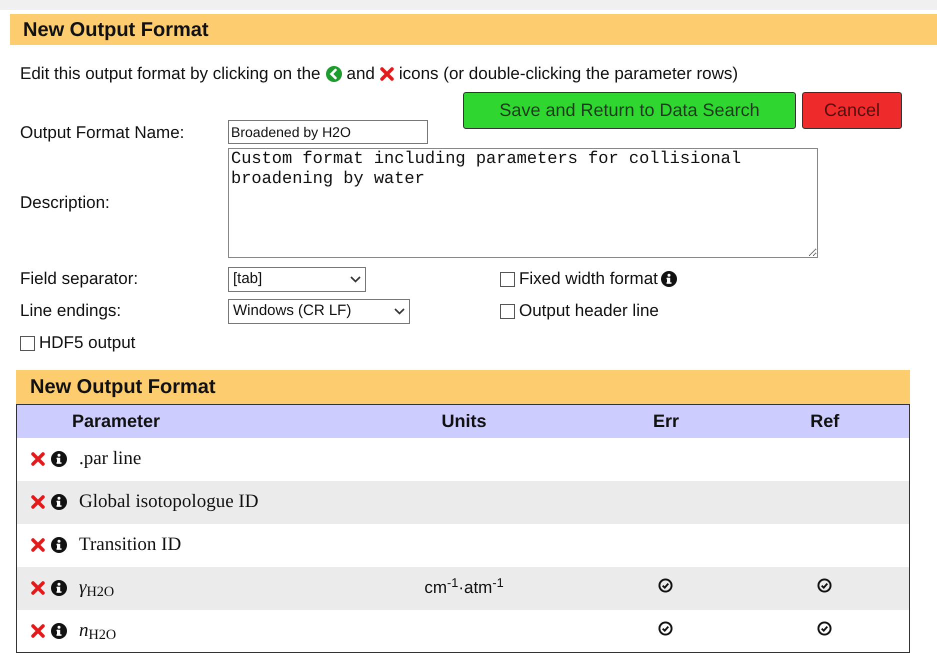 This screenshot has height=653, width=937. I want to click on field-label: Output Format Name:, so click(103, 133).